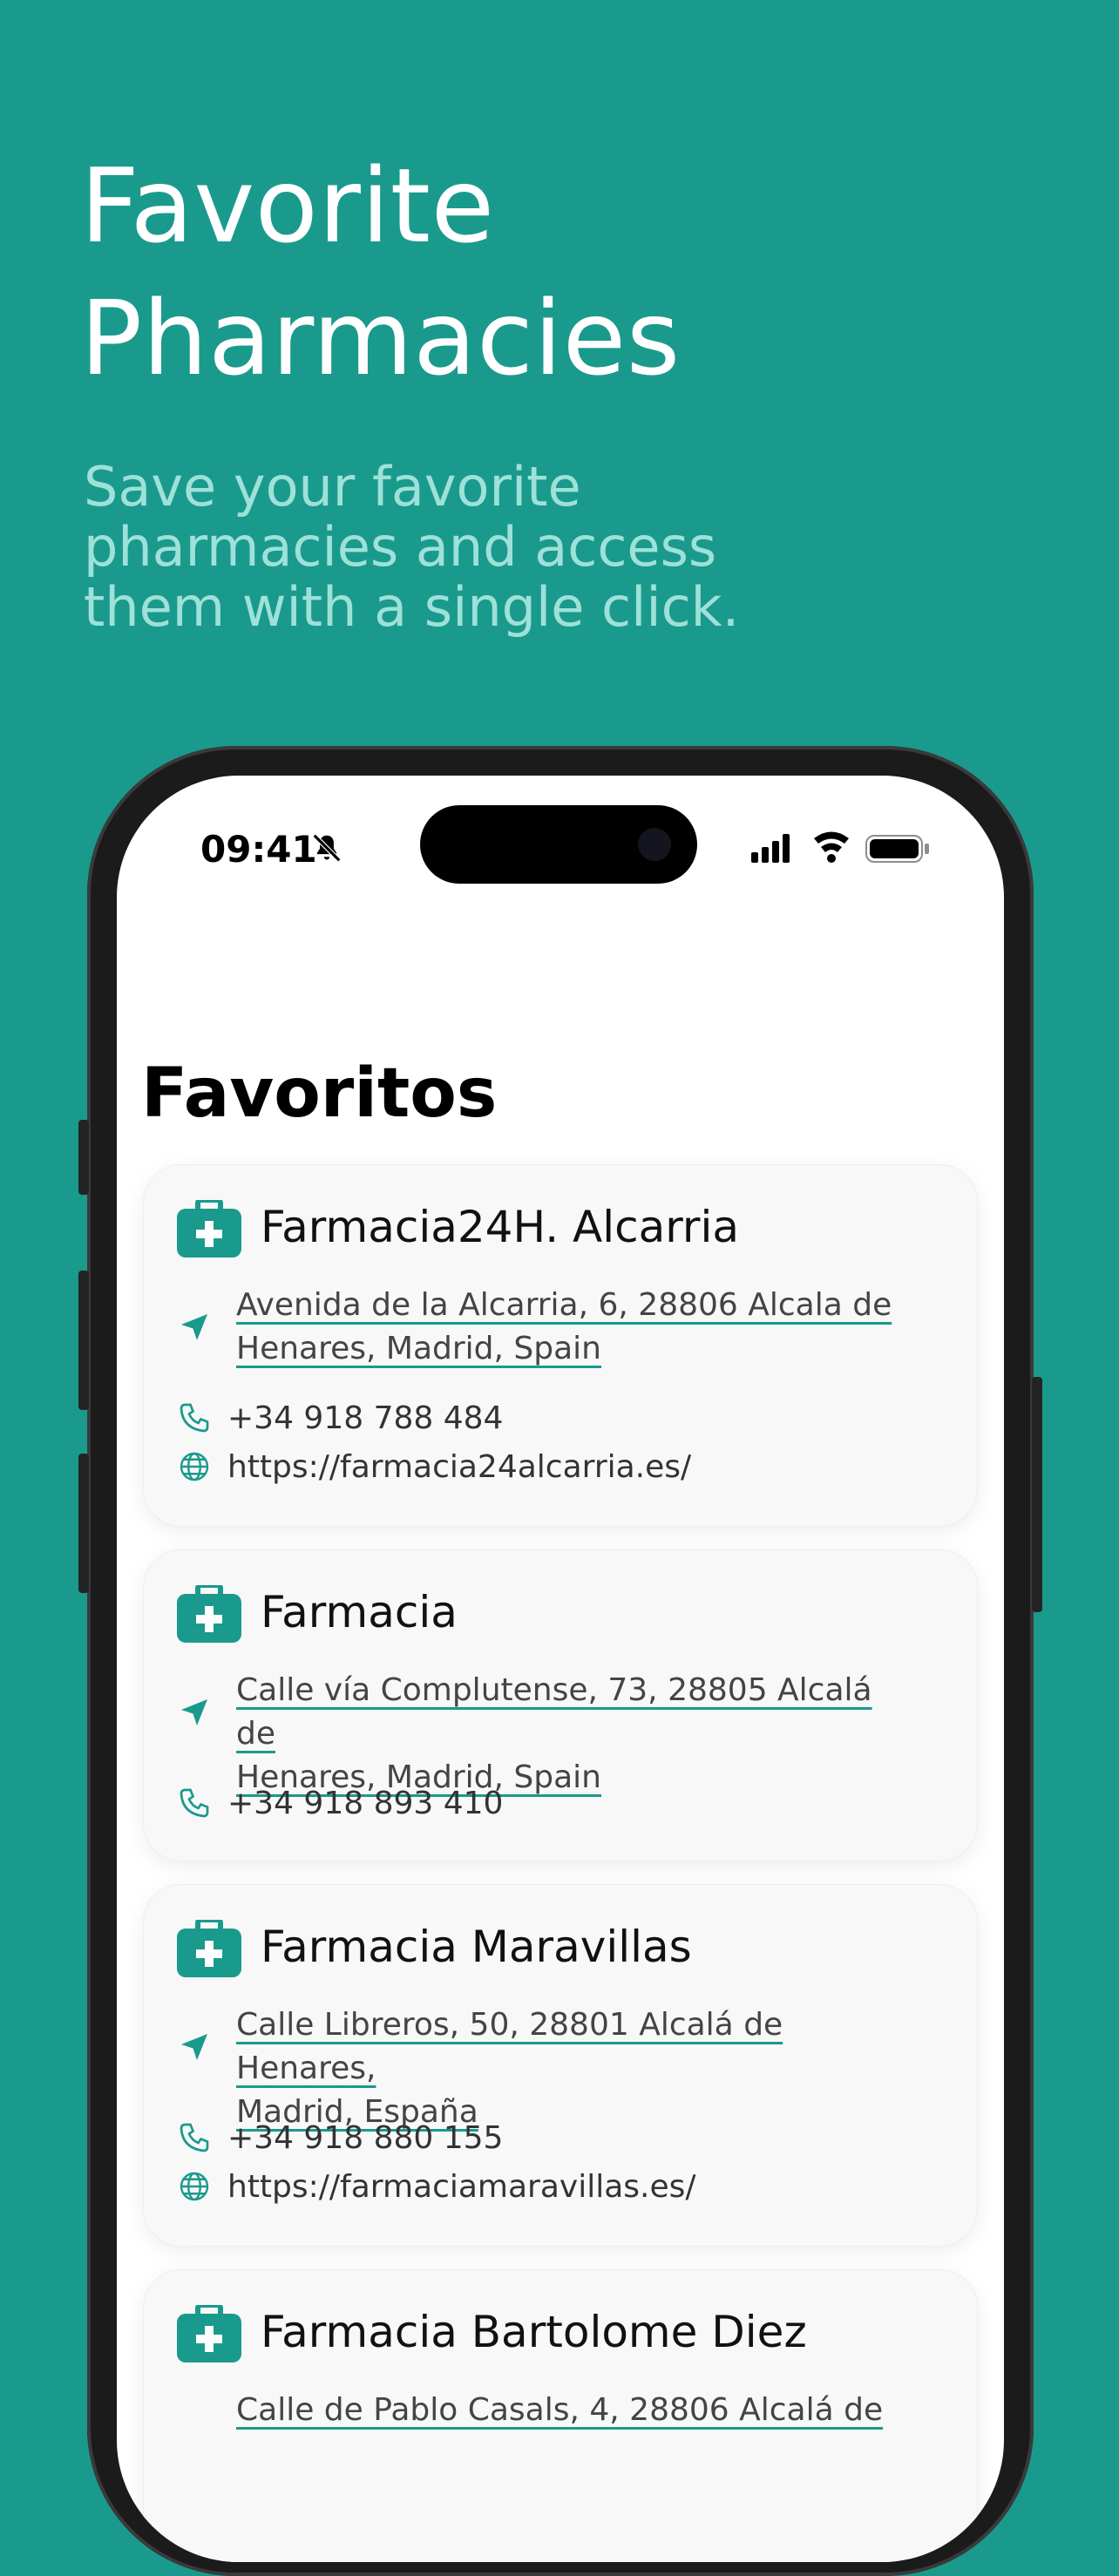  What do you see at coordinates (83, 1523) in the screenshot?
I see `phone-volume-down-button` at bounding box center [83, 1523].